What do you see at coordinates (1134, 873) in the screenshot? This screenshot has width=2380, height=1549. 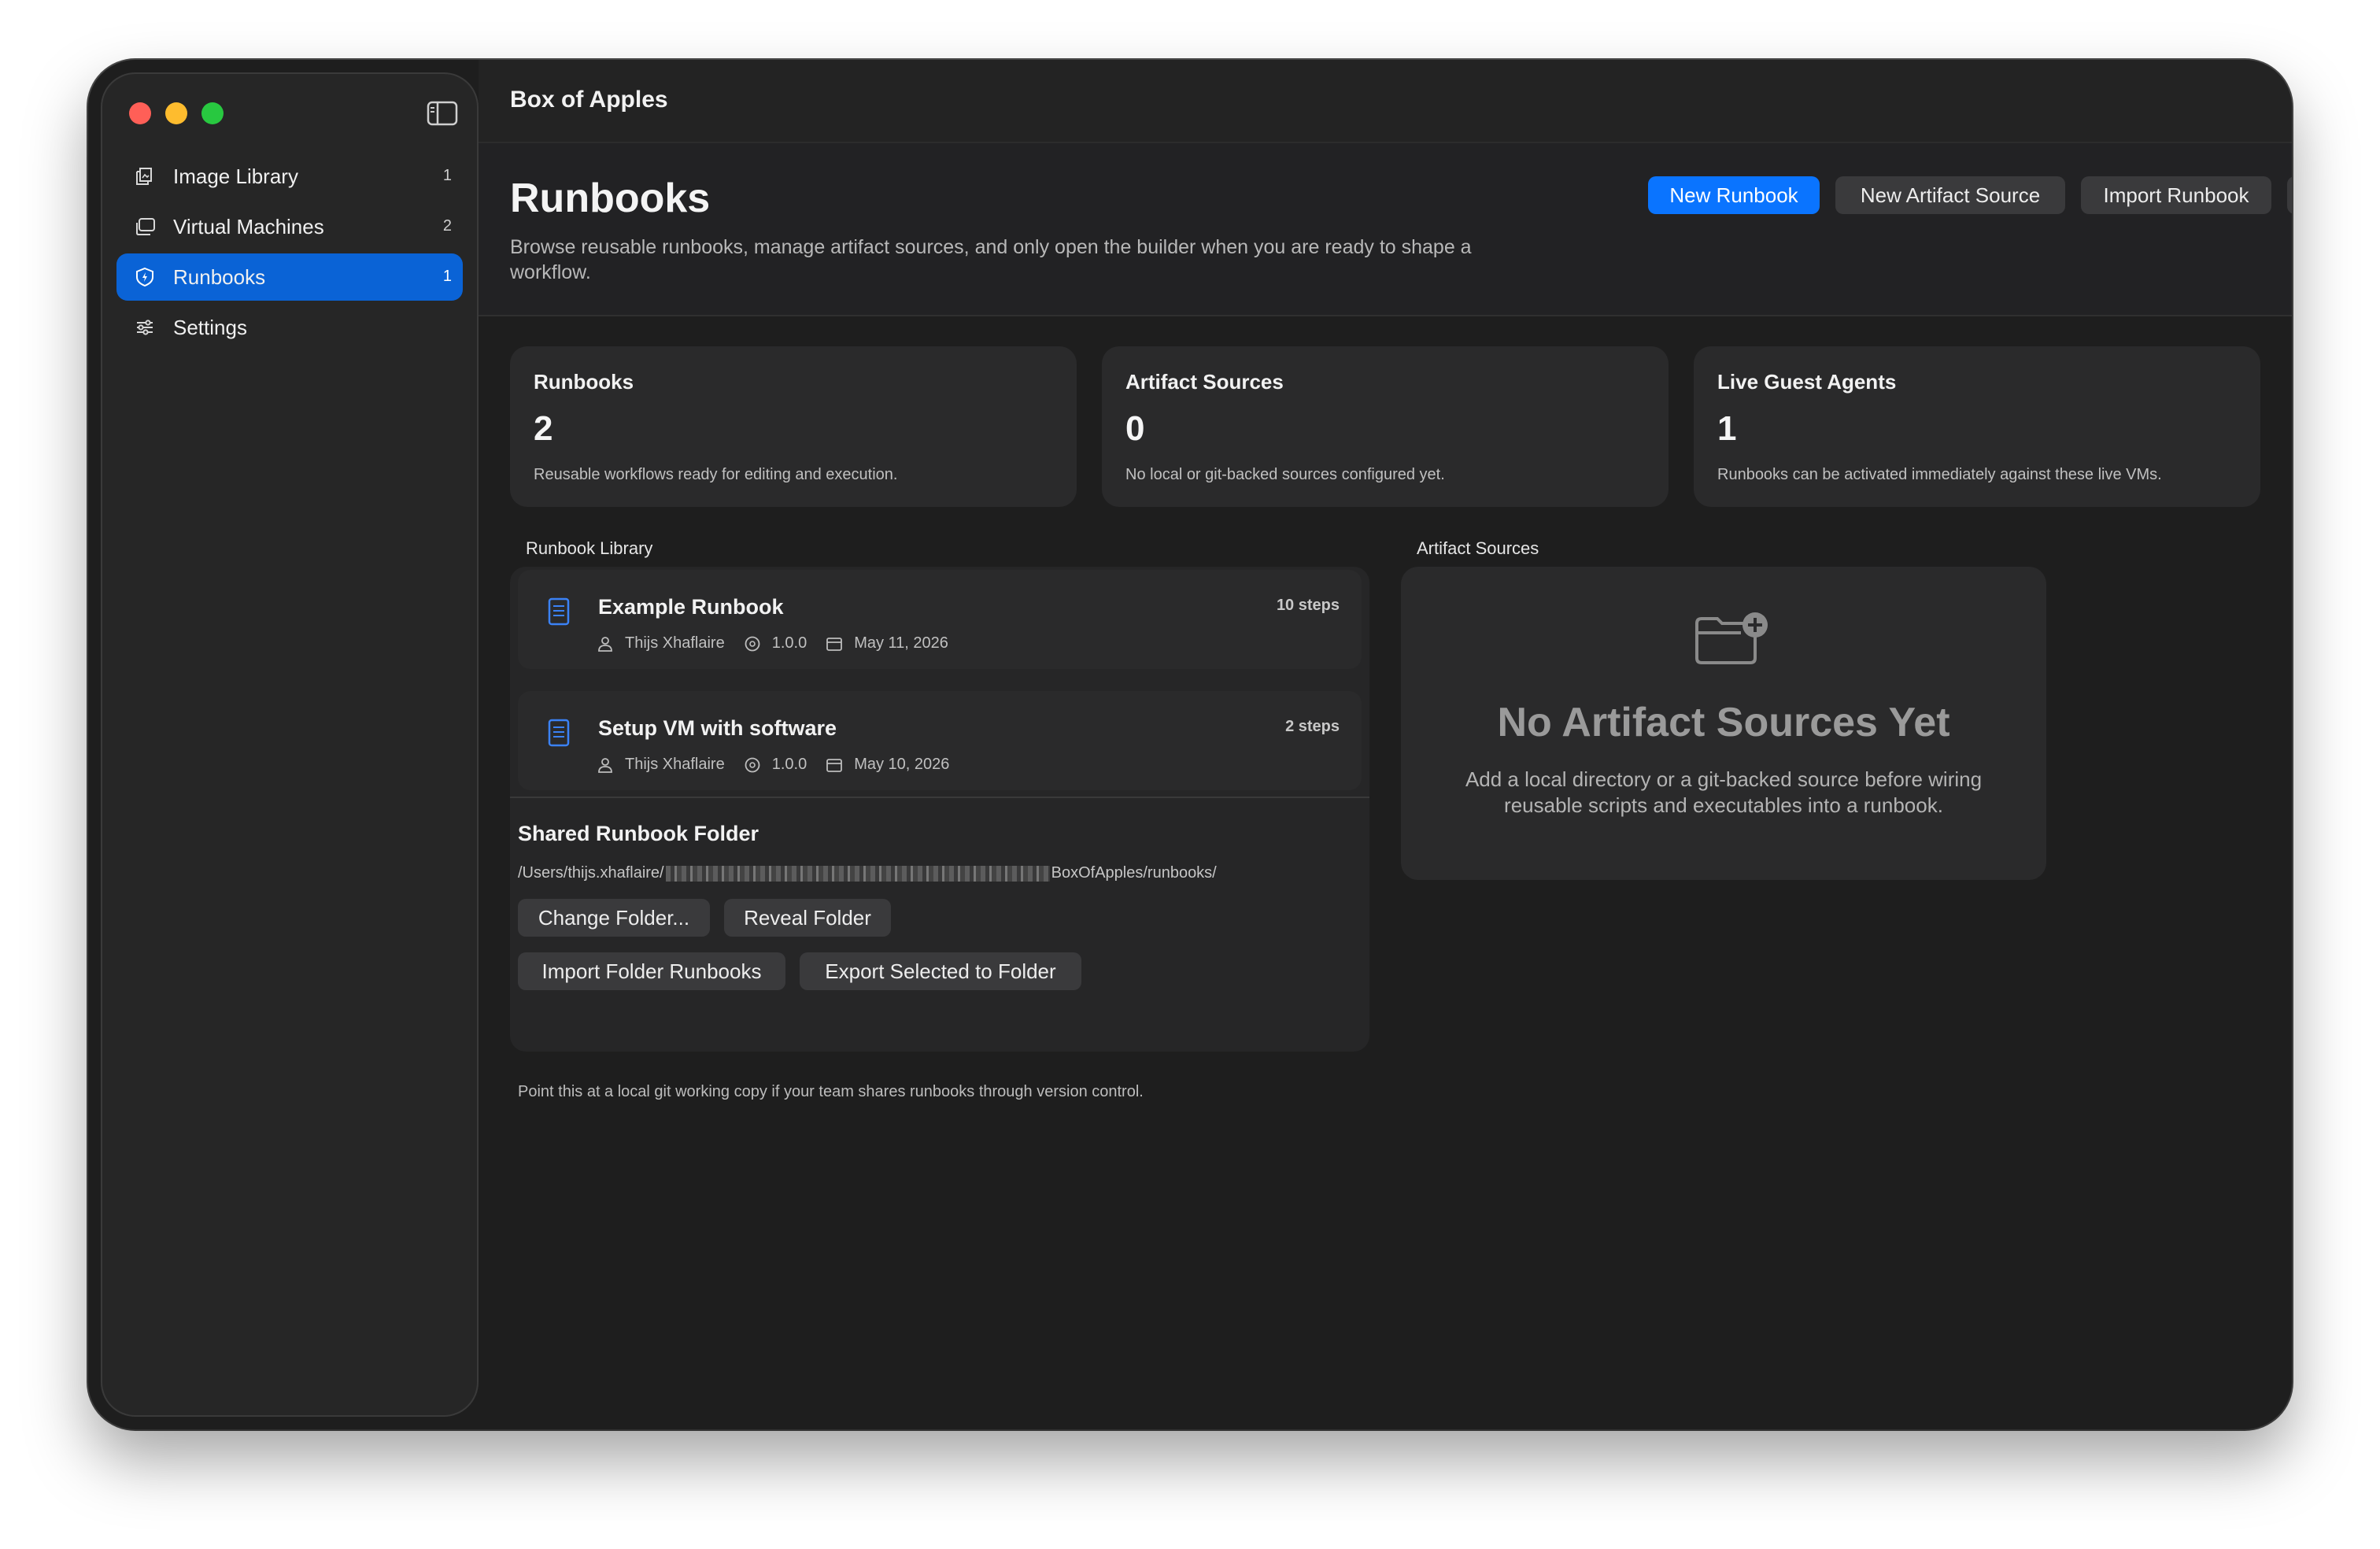 I see `folder-path-suffix: BoxOfApples/runbooks/` at bounding box center [1134, 873].